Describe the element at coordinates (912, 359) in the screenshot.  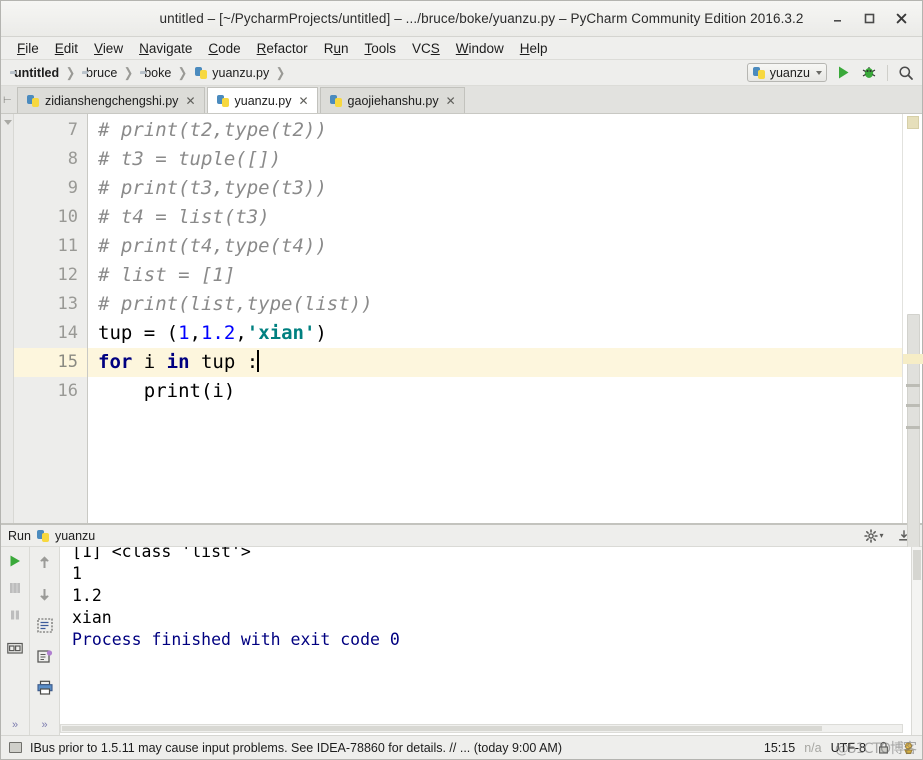
I see `editor-scrollbar` at that location.